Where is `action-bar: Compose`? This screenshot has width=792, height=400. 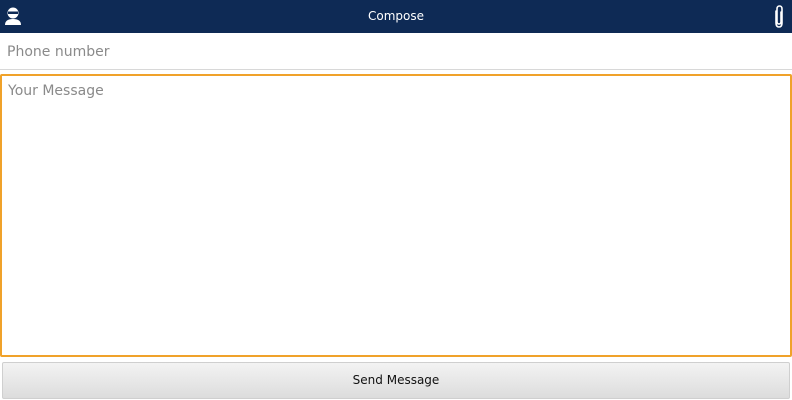
action-bar: Compose is located at coordinates (396, 16).